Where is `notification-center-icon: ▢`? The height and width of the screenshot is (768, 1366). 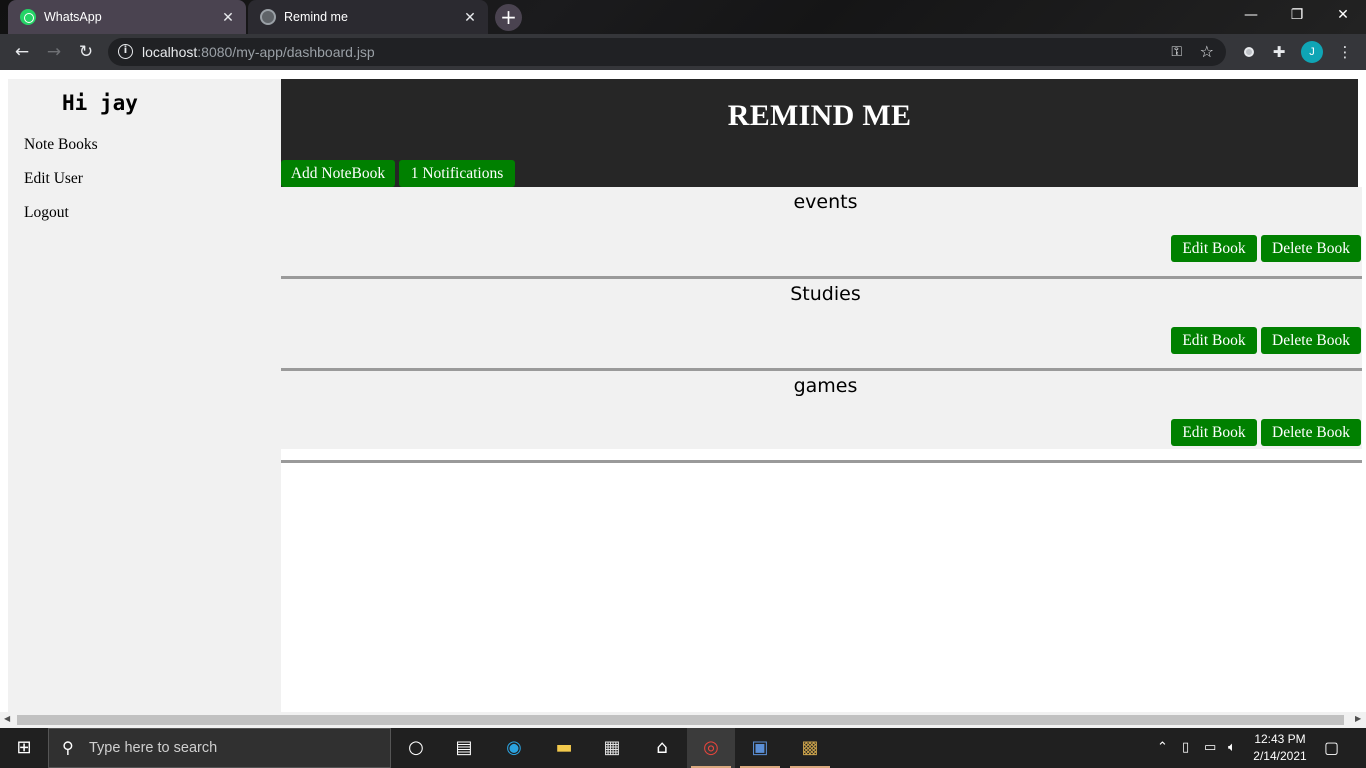 notification-center-icon: ▢ is located at coordinates (1331, 748).